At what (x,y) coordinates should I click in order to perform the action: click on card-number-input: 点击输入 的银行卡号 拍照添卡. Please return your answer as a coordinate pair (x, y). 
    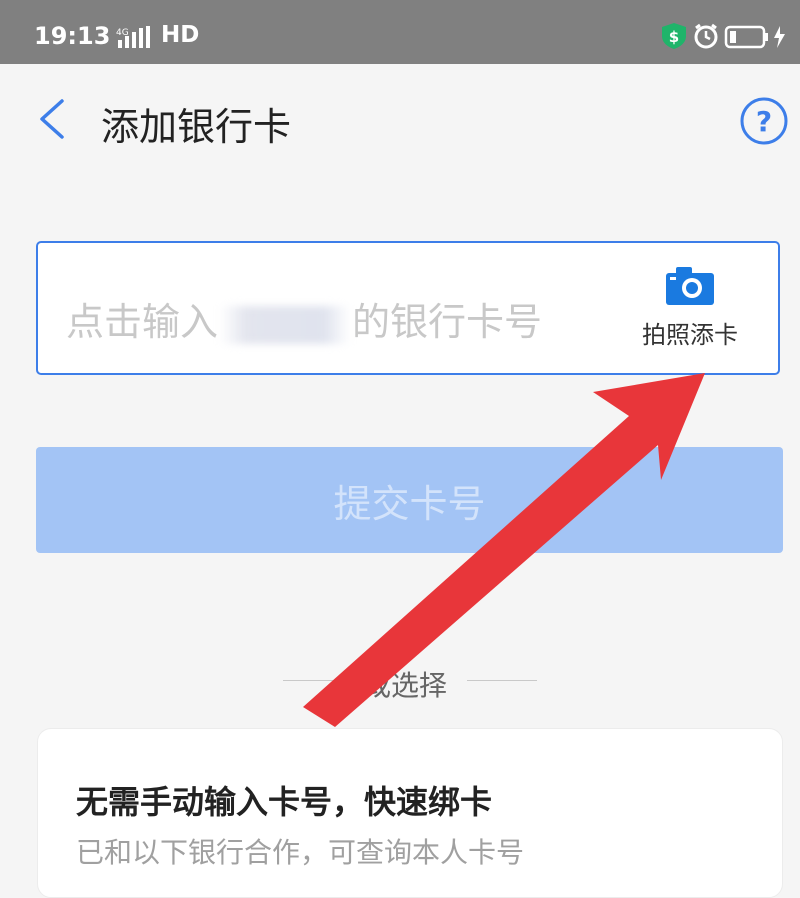
    Looking at the image, I should click on (408, 308).